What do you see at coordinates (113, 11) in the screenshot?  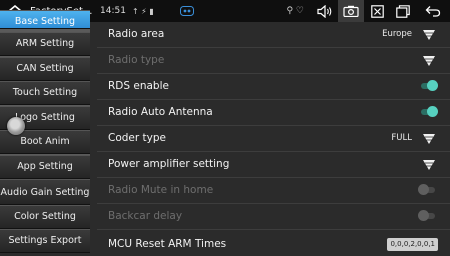 I see `clock: 14:51` at bounding box center [113, 11].